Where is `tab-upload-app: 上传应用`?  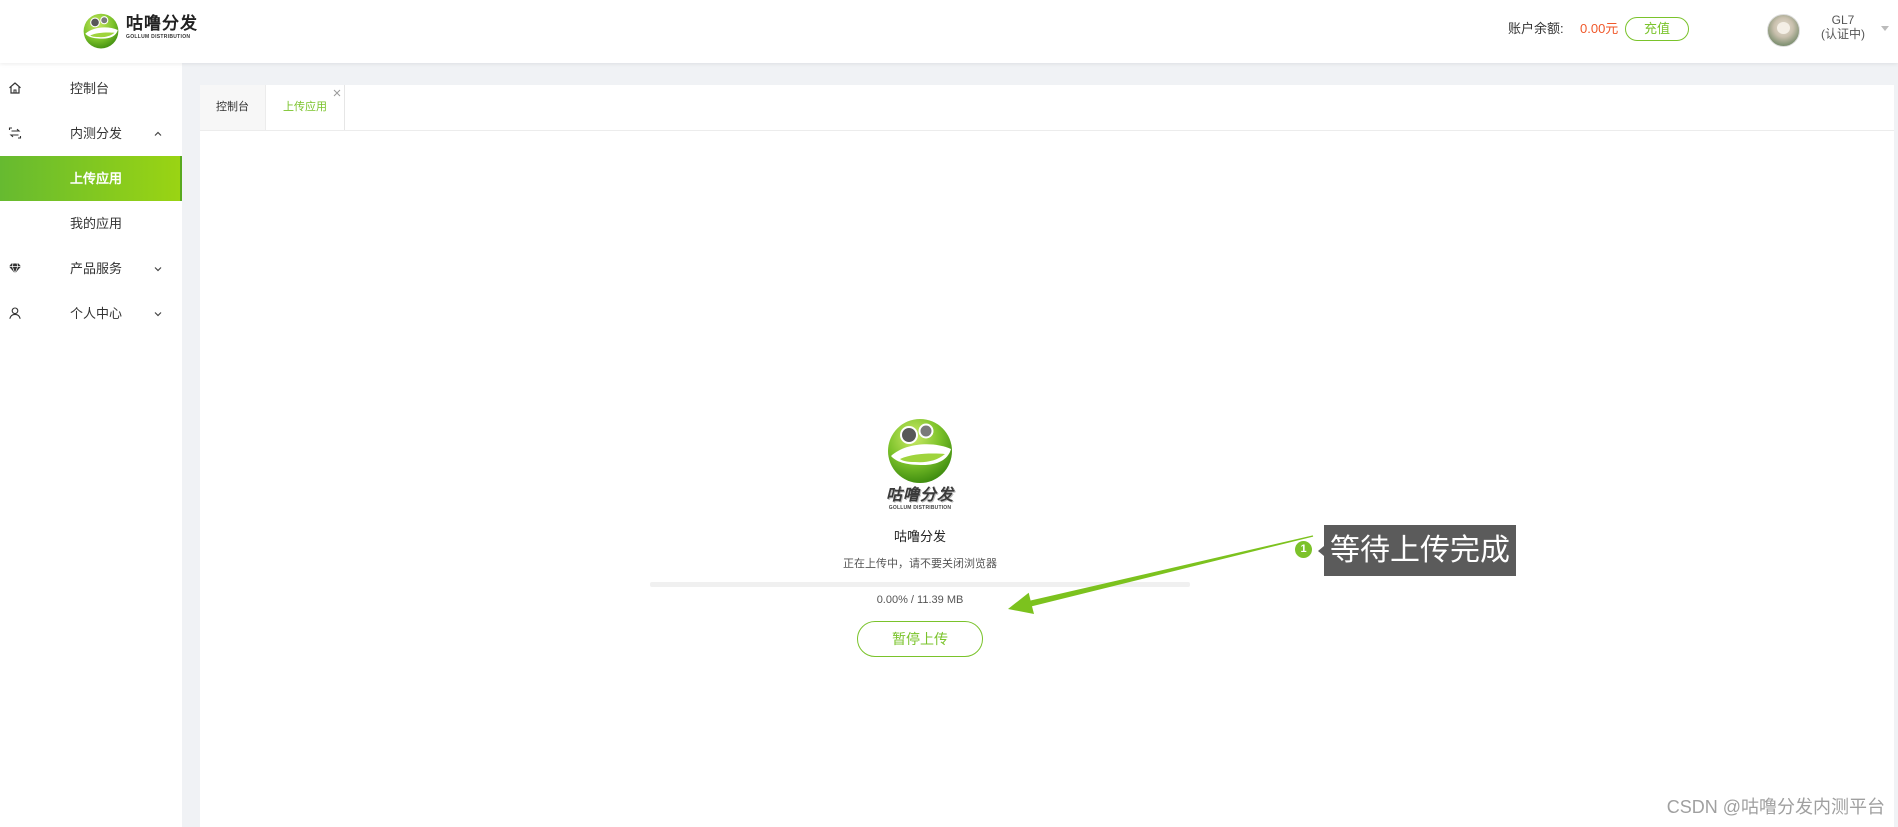 tab-upload-app: 上传应用 is located at coordinates (305, 107).